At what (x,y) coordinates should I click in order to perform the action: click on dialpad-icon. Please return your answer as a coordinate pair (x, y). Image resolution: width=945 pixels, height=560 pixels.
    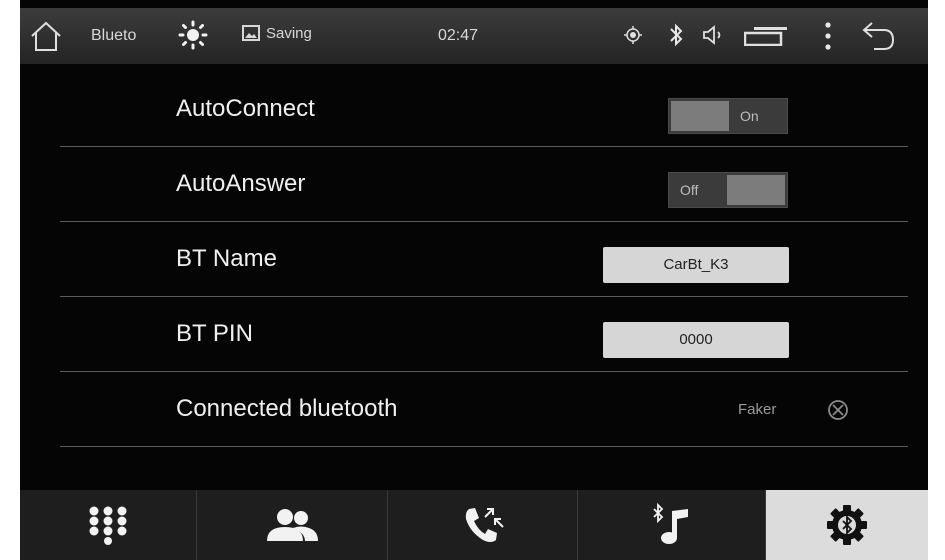
    Looking at the image, I should click on (108, 525).